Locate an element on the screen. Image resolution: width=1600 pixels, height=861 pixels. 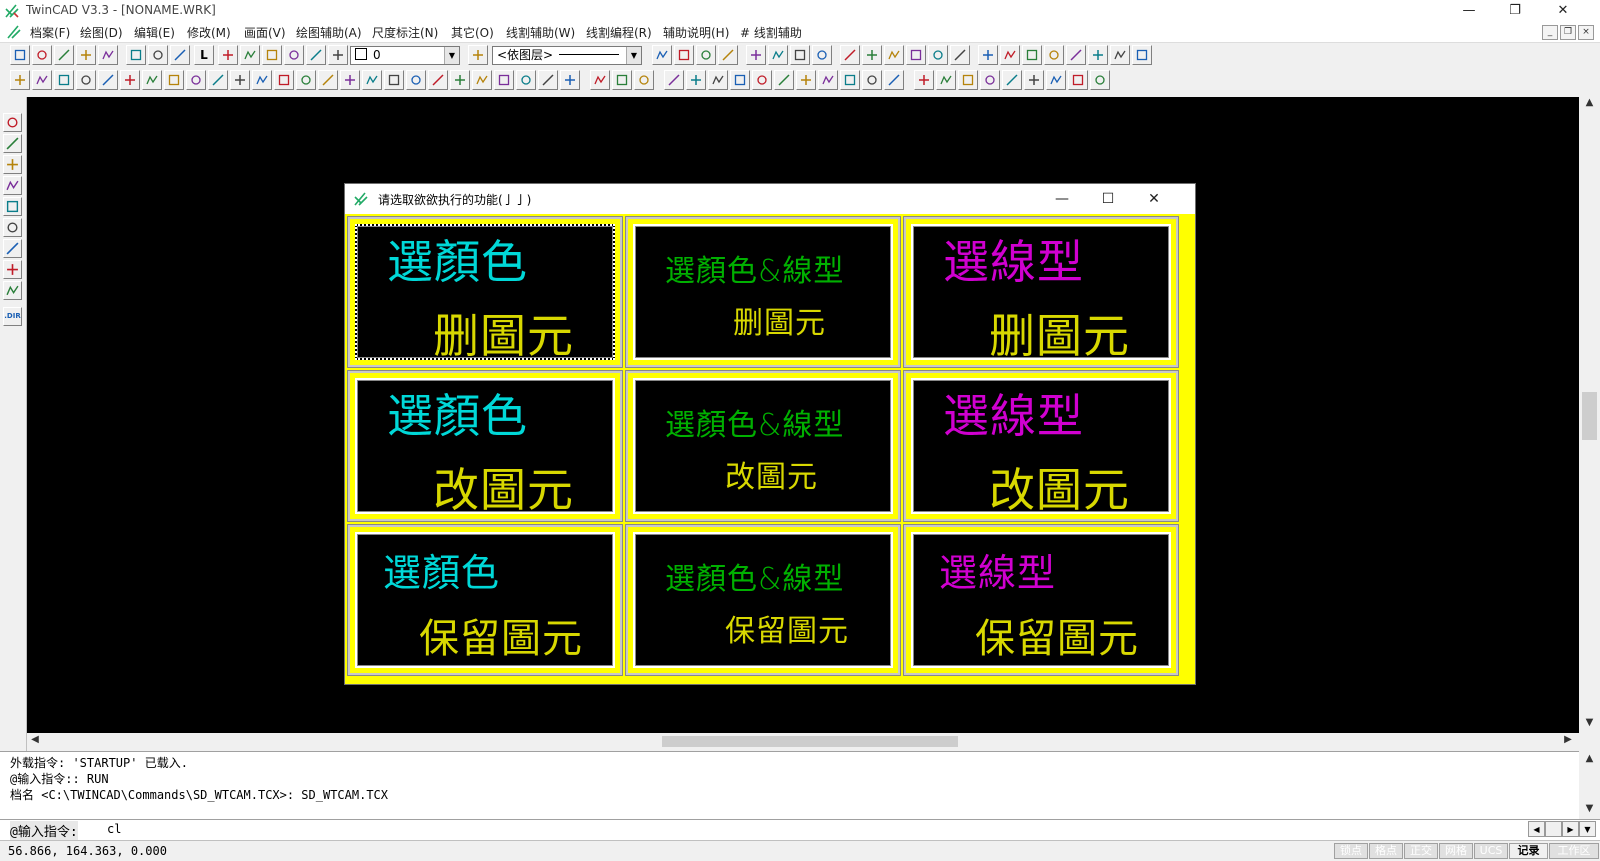
ruler-icon is located at coordinates (548, 80).